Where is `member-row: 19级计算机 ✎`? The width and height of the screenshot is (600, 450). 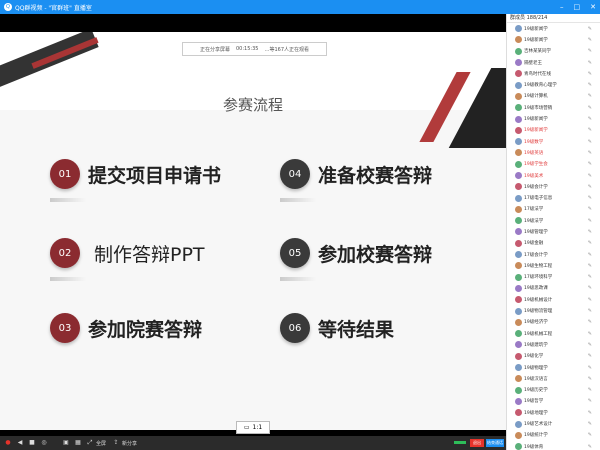
member-row: 19级计算机 ✎ is located at coordinates (553, 96).